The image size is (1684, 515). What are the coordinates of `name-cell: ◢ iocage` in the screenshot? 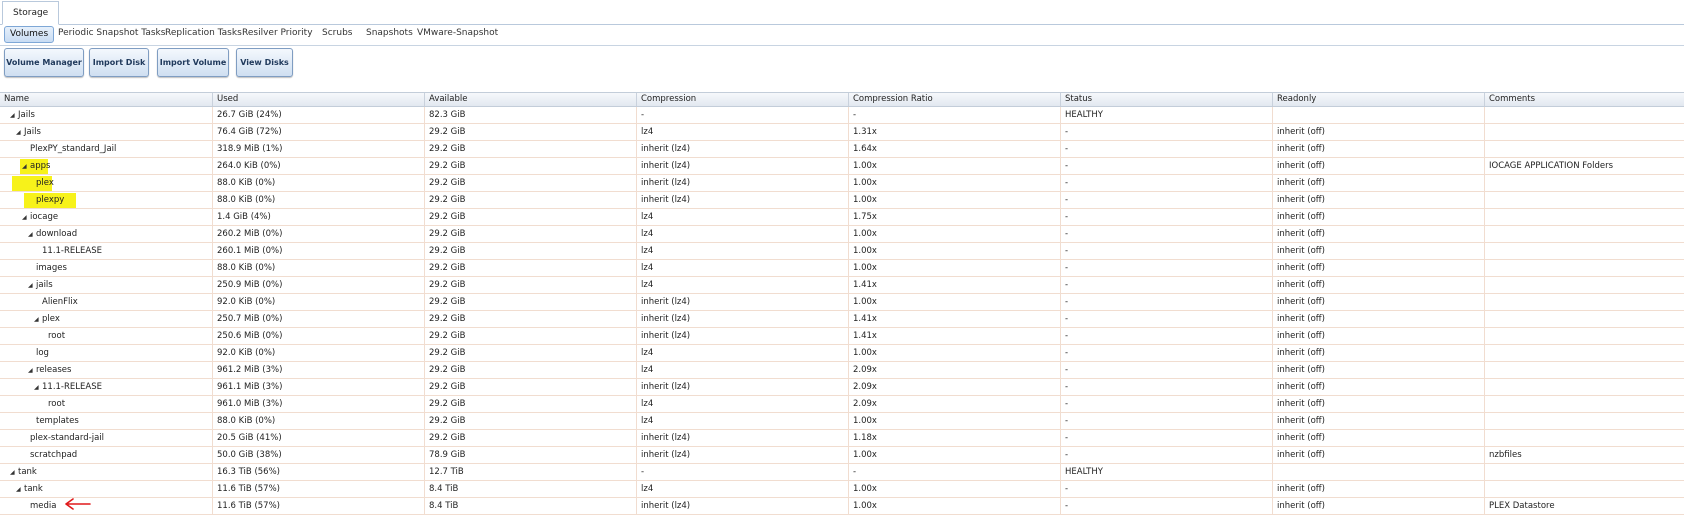 It's located at (106, 217).